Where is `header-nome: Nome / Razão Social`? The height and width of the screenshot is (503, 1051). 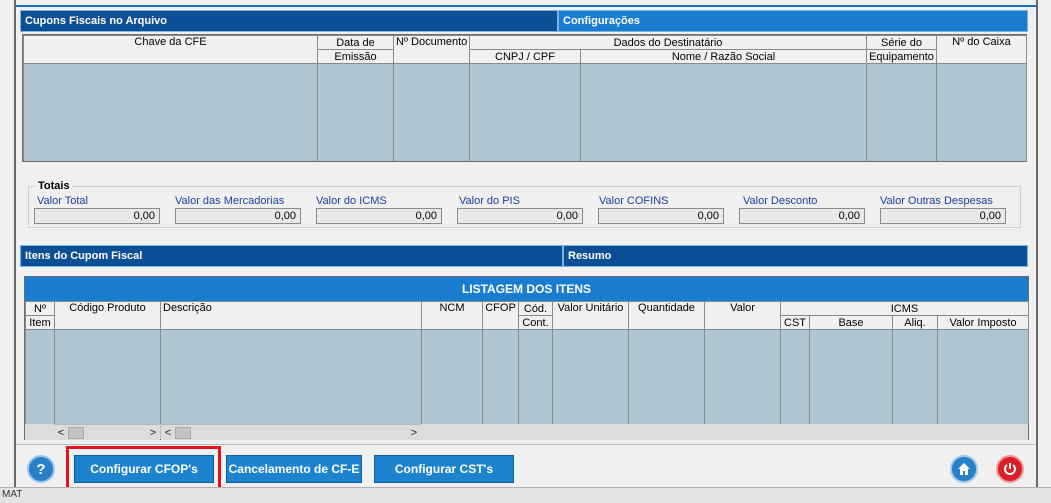
header-nome: Nome / Razão Social is located at coordinates (723, 57).